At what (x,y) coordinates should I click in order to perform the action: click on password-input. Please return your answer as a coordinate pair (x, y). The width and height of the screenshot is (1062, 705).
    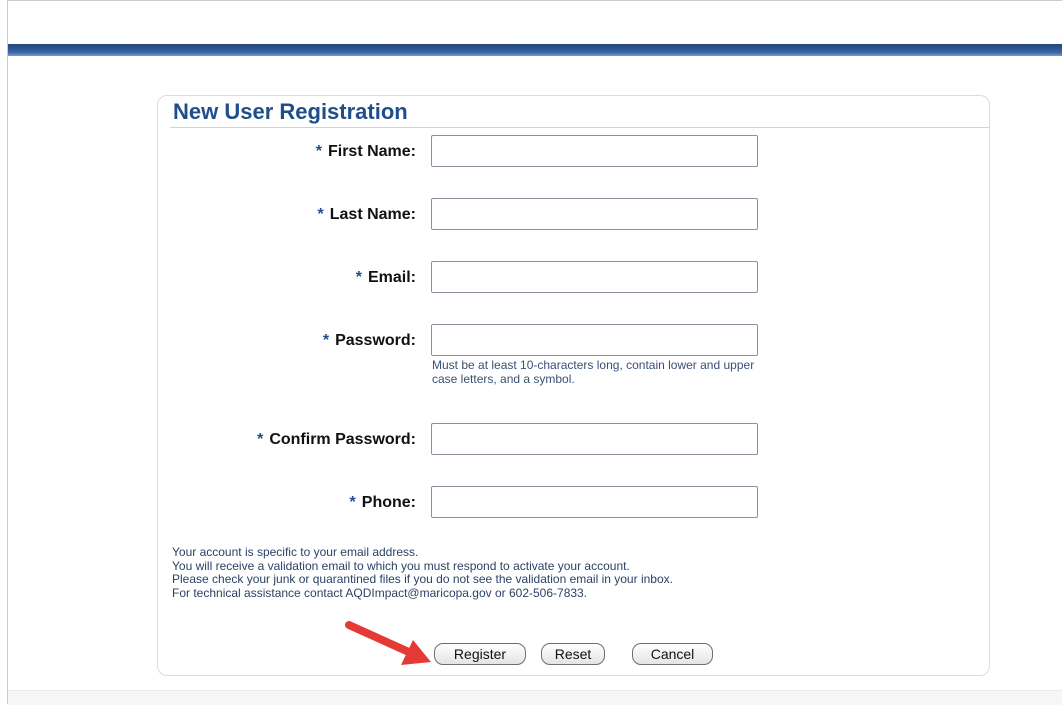
    Looking at the image, I should click on (594, 340).